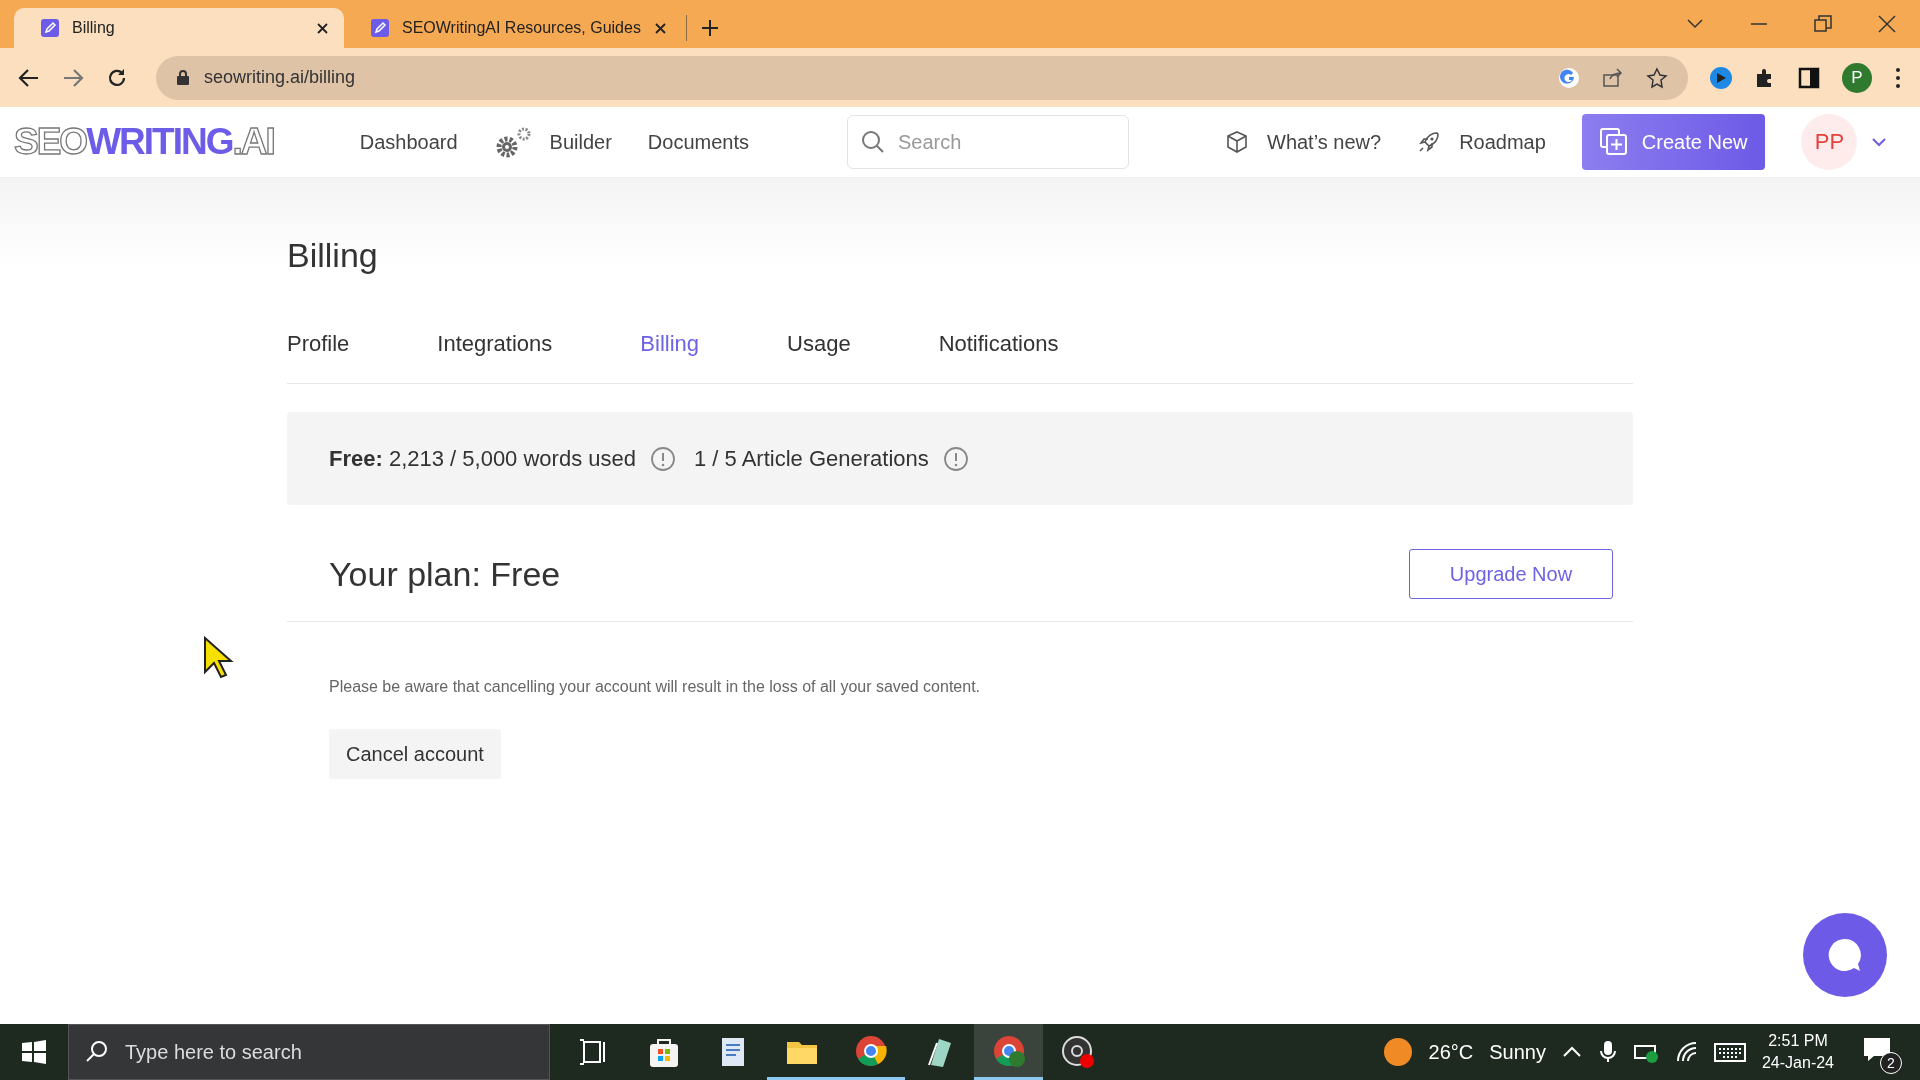 The image size is (1920, 1080). I want to click on keyboard-icon, so click(1729, 1052).